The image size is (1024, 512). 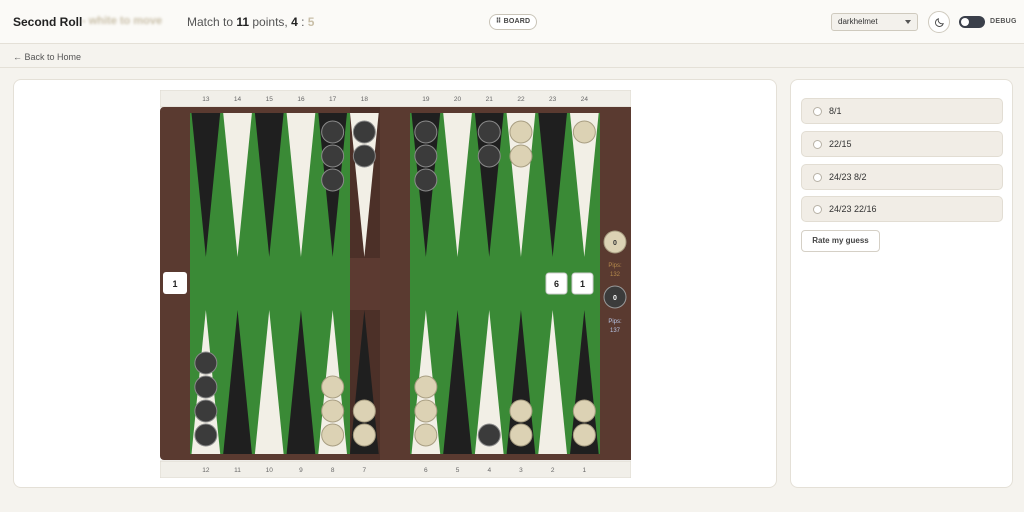 I want to click on debug-label: DEBUG, so click(x=1003, y=21).